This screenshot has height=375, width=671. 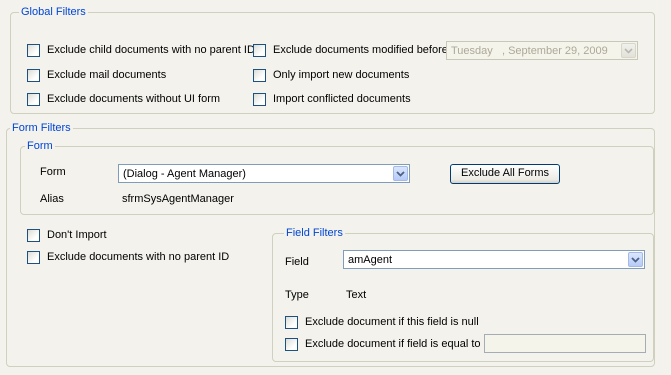 What do you see at coordinates (40, 146) in the screenshot?
I see `form-group-legend: Form` at bounding box center [40, 146].